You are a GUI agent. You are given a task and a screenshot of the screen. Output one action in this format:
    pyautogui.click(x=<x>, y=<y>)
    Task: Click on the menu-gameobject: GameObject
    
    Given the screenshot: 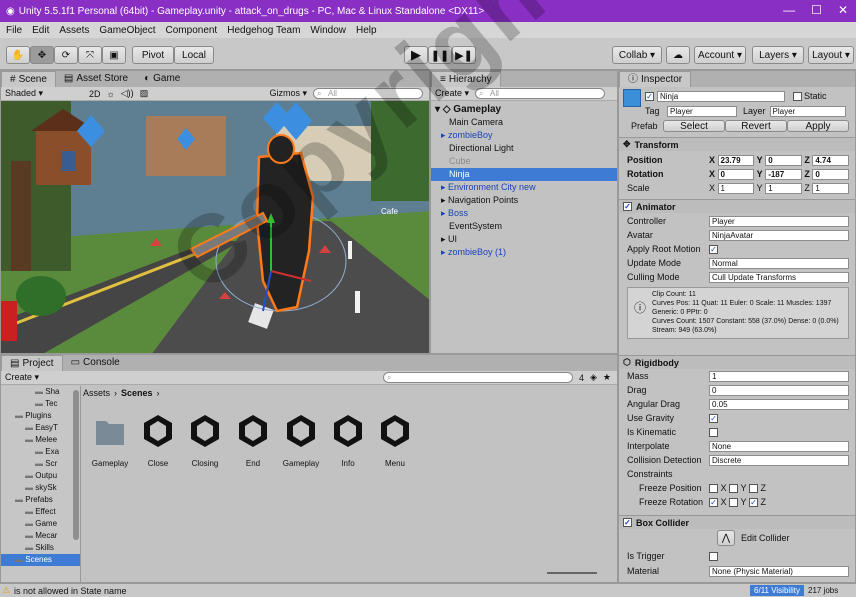 What is the action you would take?
    pyautogui.click(x=127, y=30)
    